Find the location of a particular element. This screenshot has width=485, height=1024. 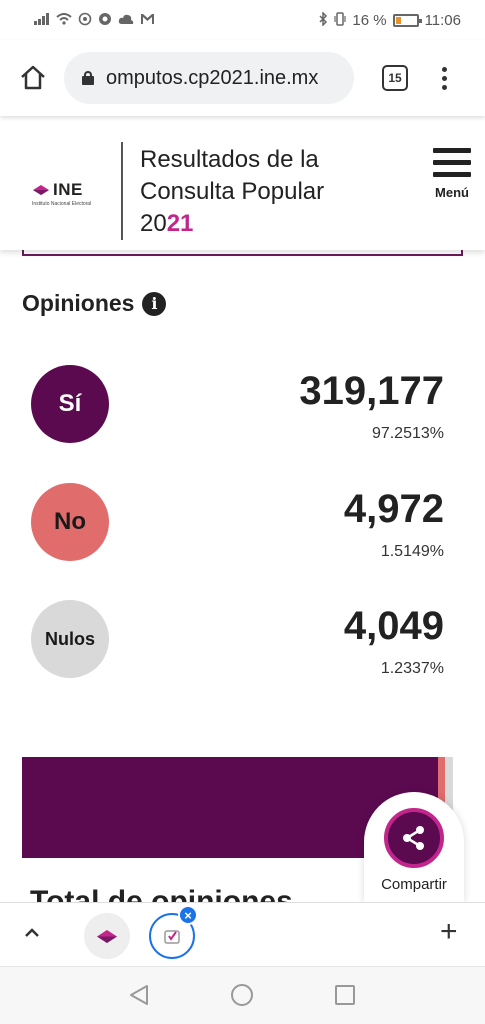

vibrate-icon is located at coordinates (340, 20).